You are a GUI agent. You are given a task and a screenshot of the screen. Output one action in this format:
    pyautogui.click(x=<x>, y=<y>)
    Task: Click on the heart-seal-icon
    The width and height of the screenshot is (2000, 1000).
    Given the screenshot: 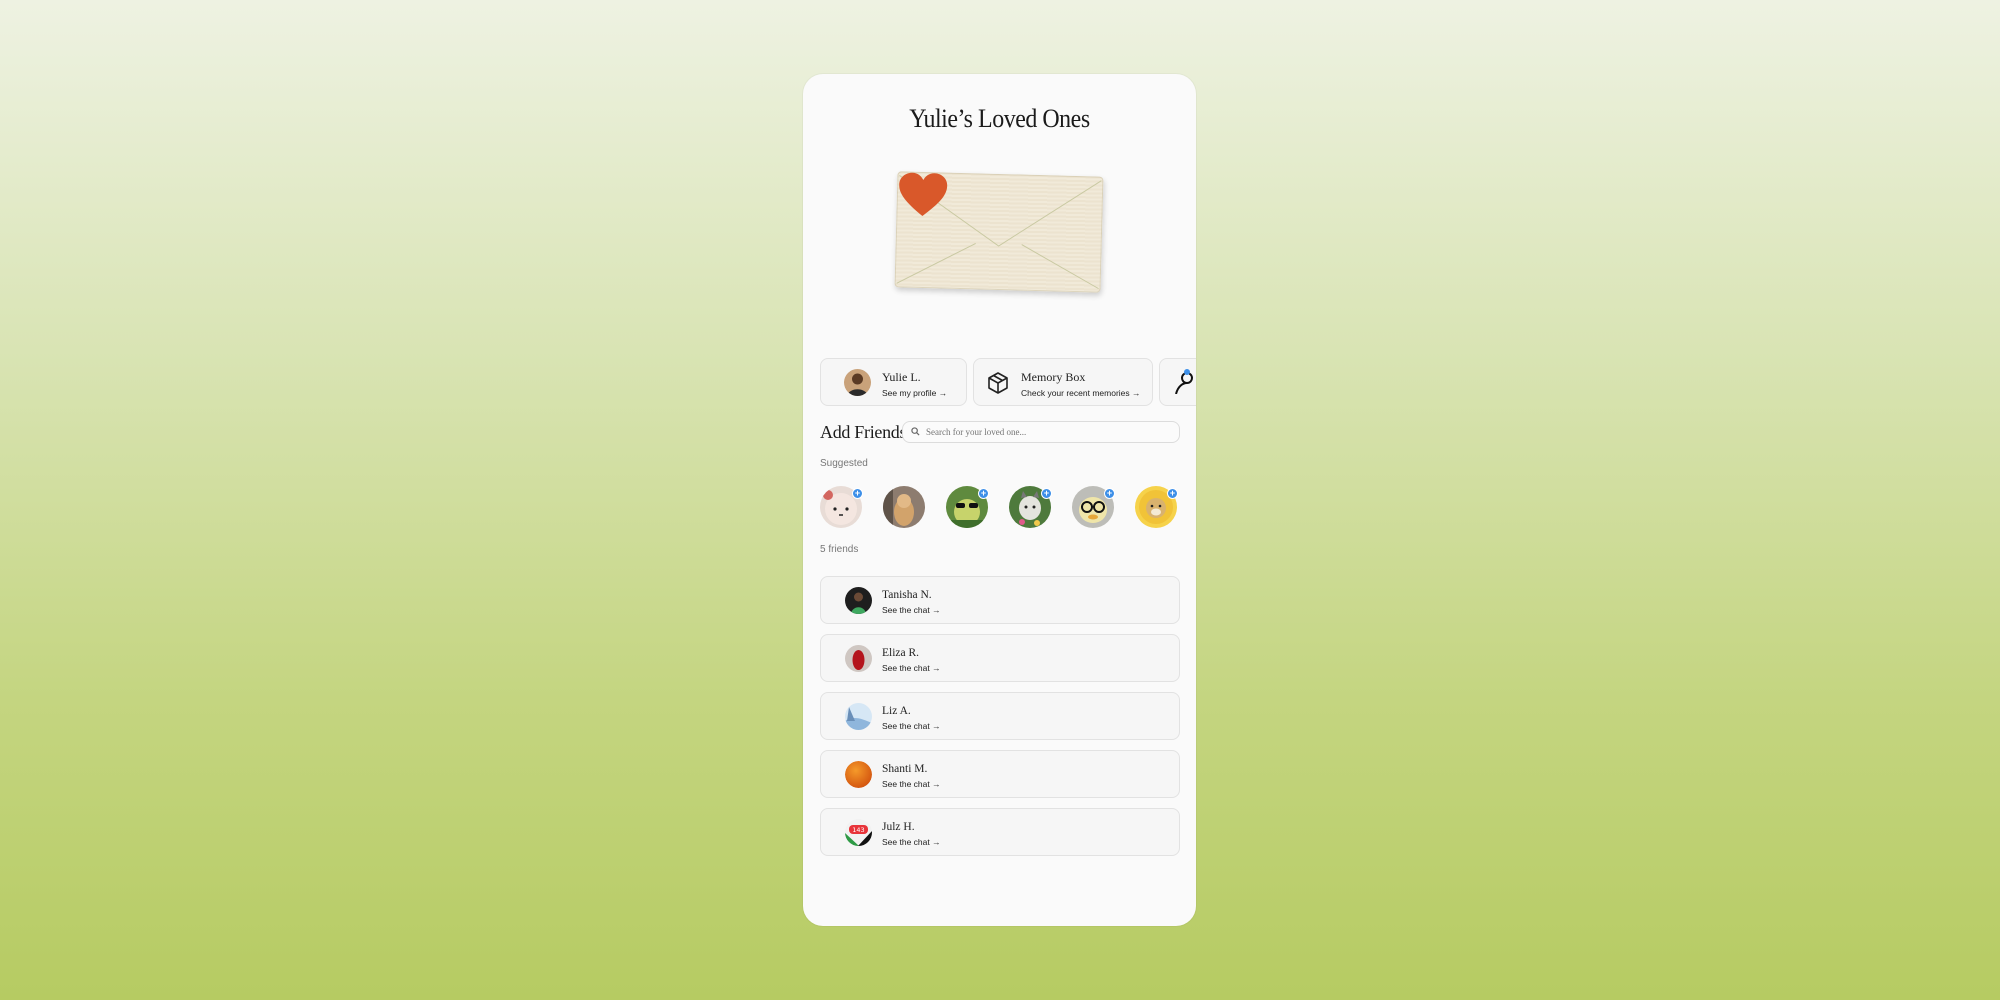 What is the action you would take?
    pyautogui.click(x=923, y=194)
    